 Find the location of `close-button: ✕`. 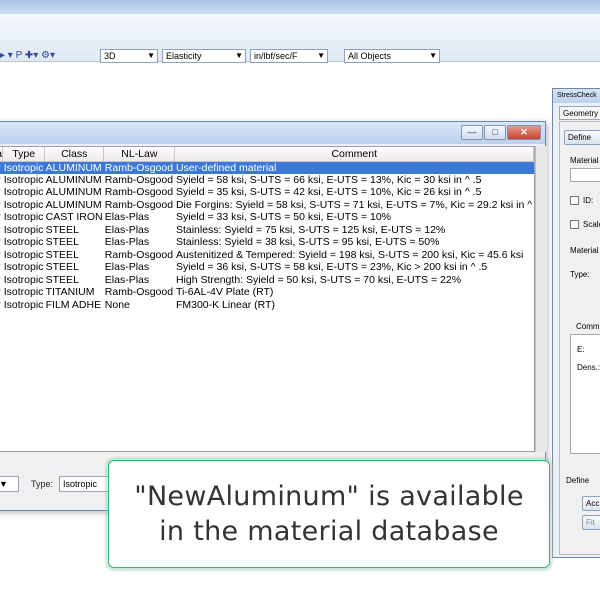

close-button: ✕ is located at coordinates (524, 132).